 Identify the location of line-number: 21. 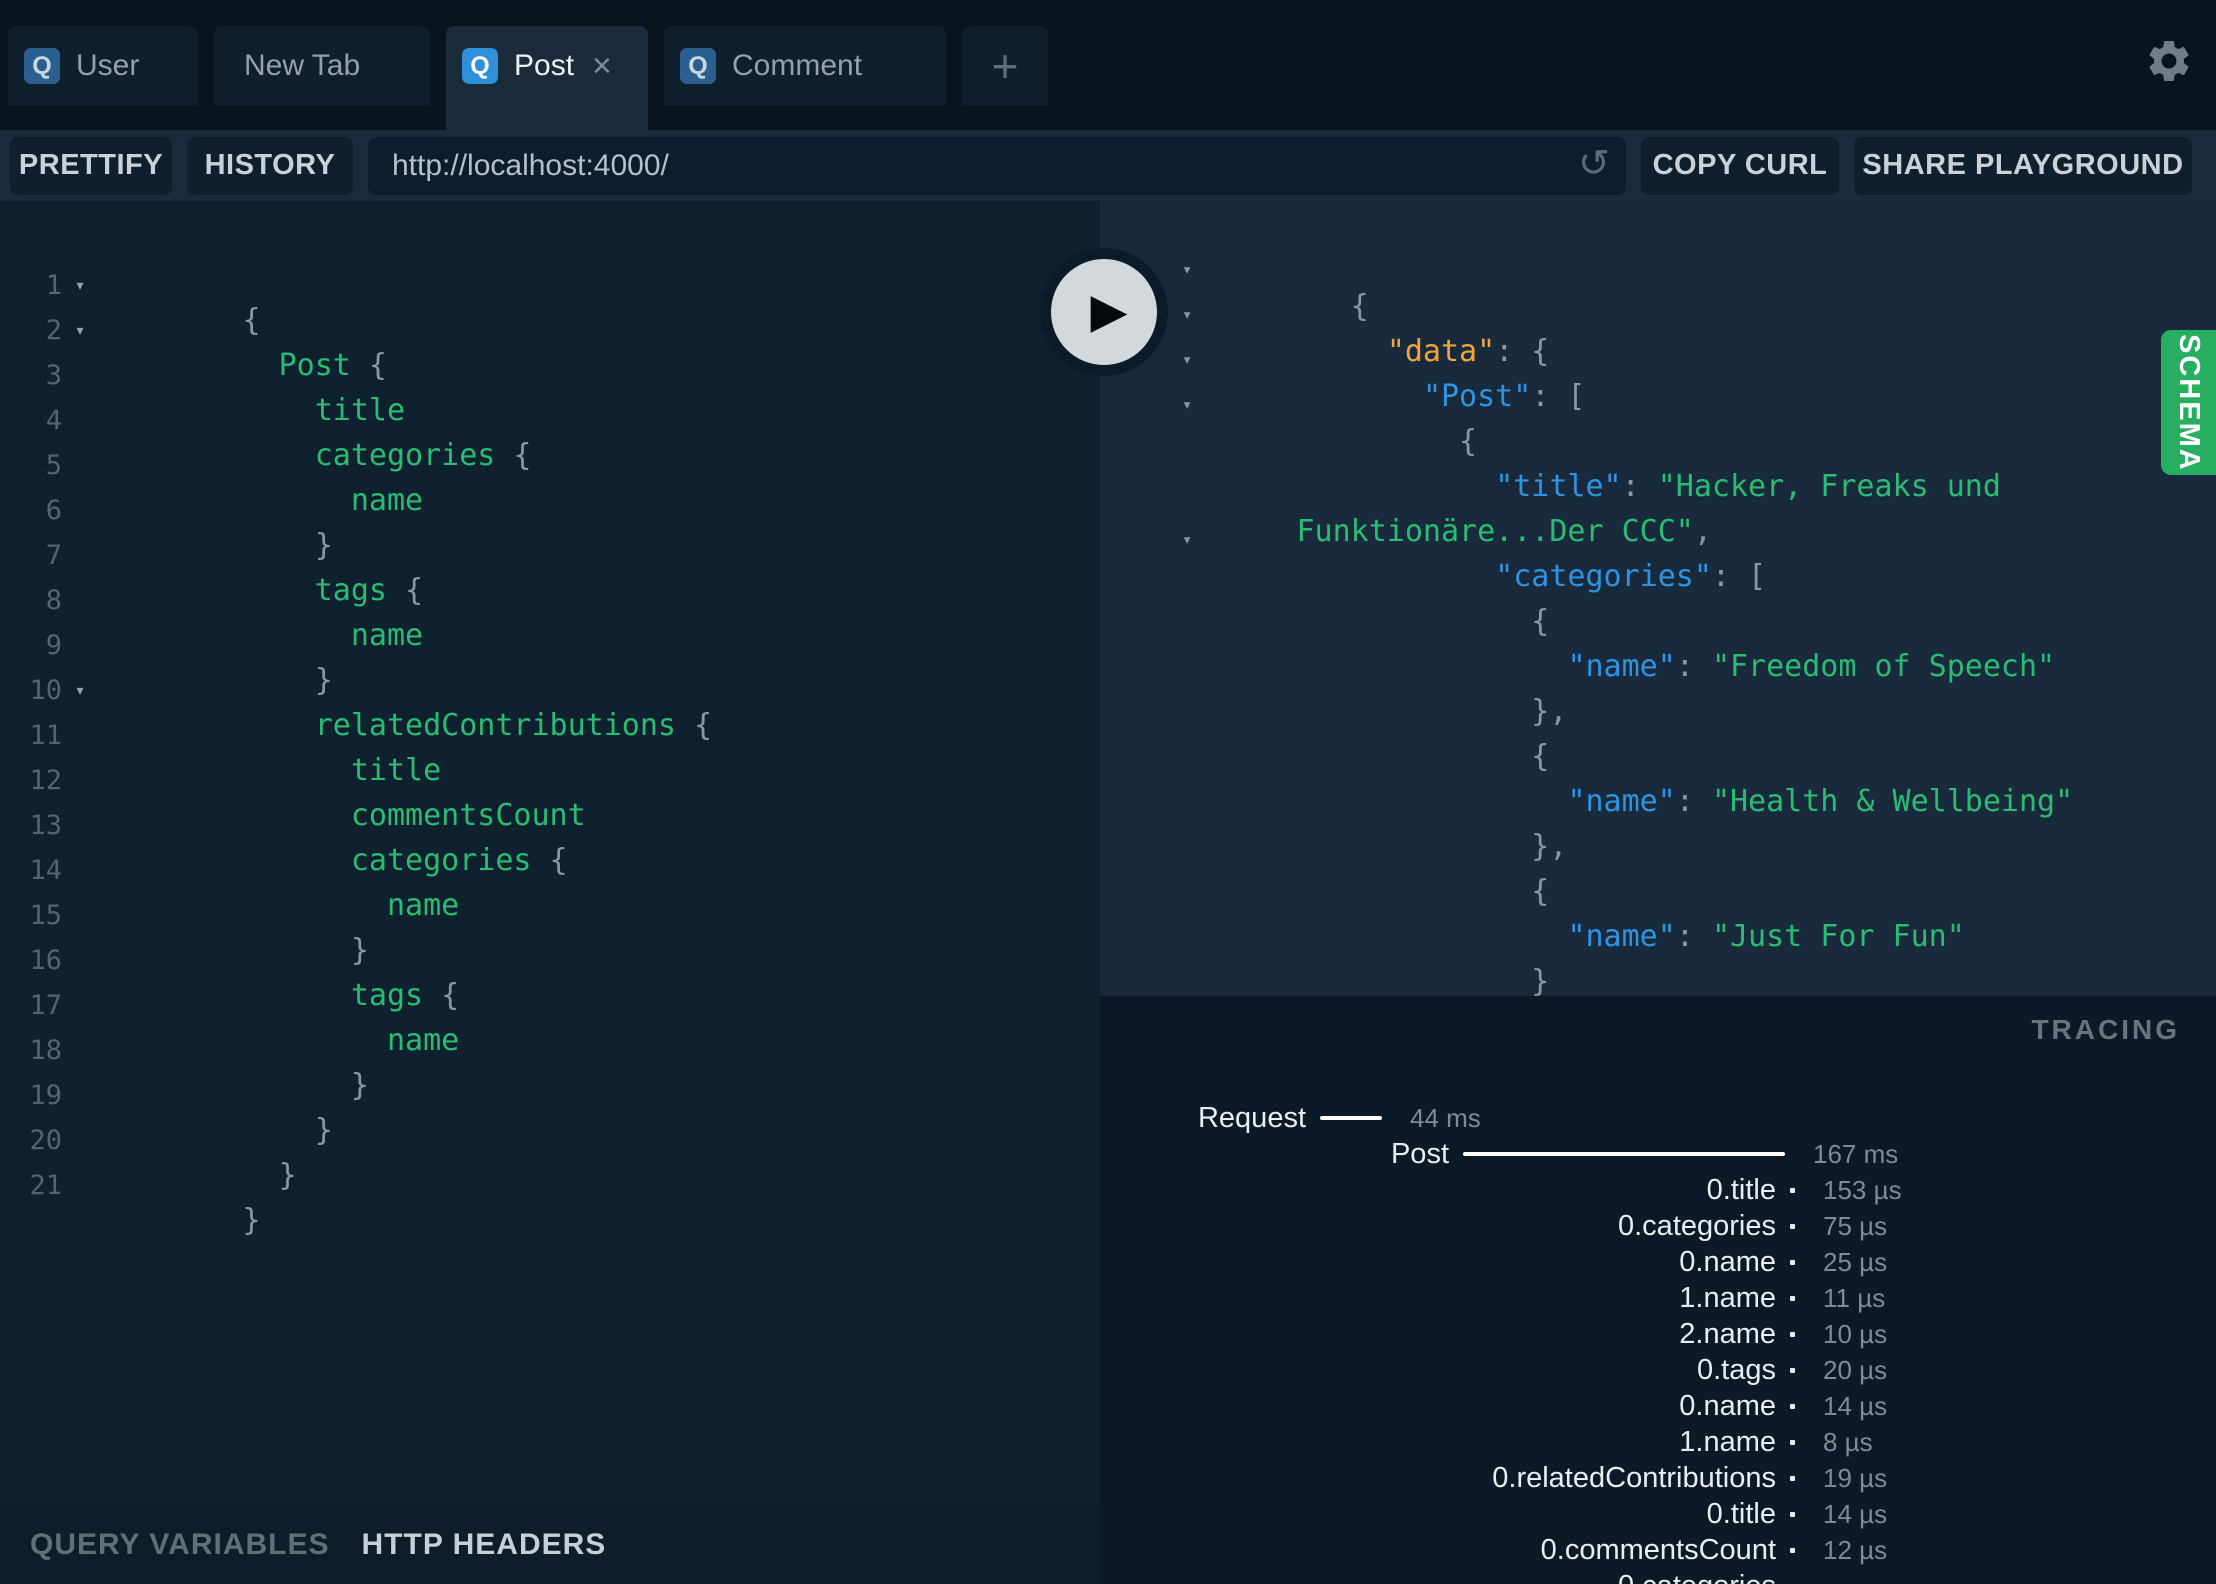
(45, 1185).